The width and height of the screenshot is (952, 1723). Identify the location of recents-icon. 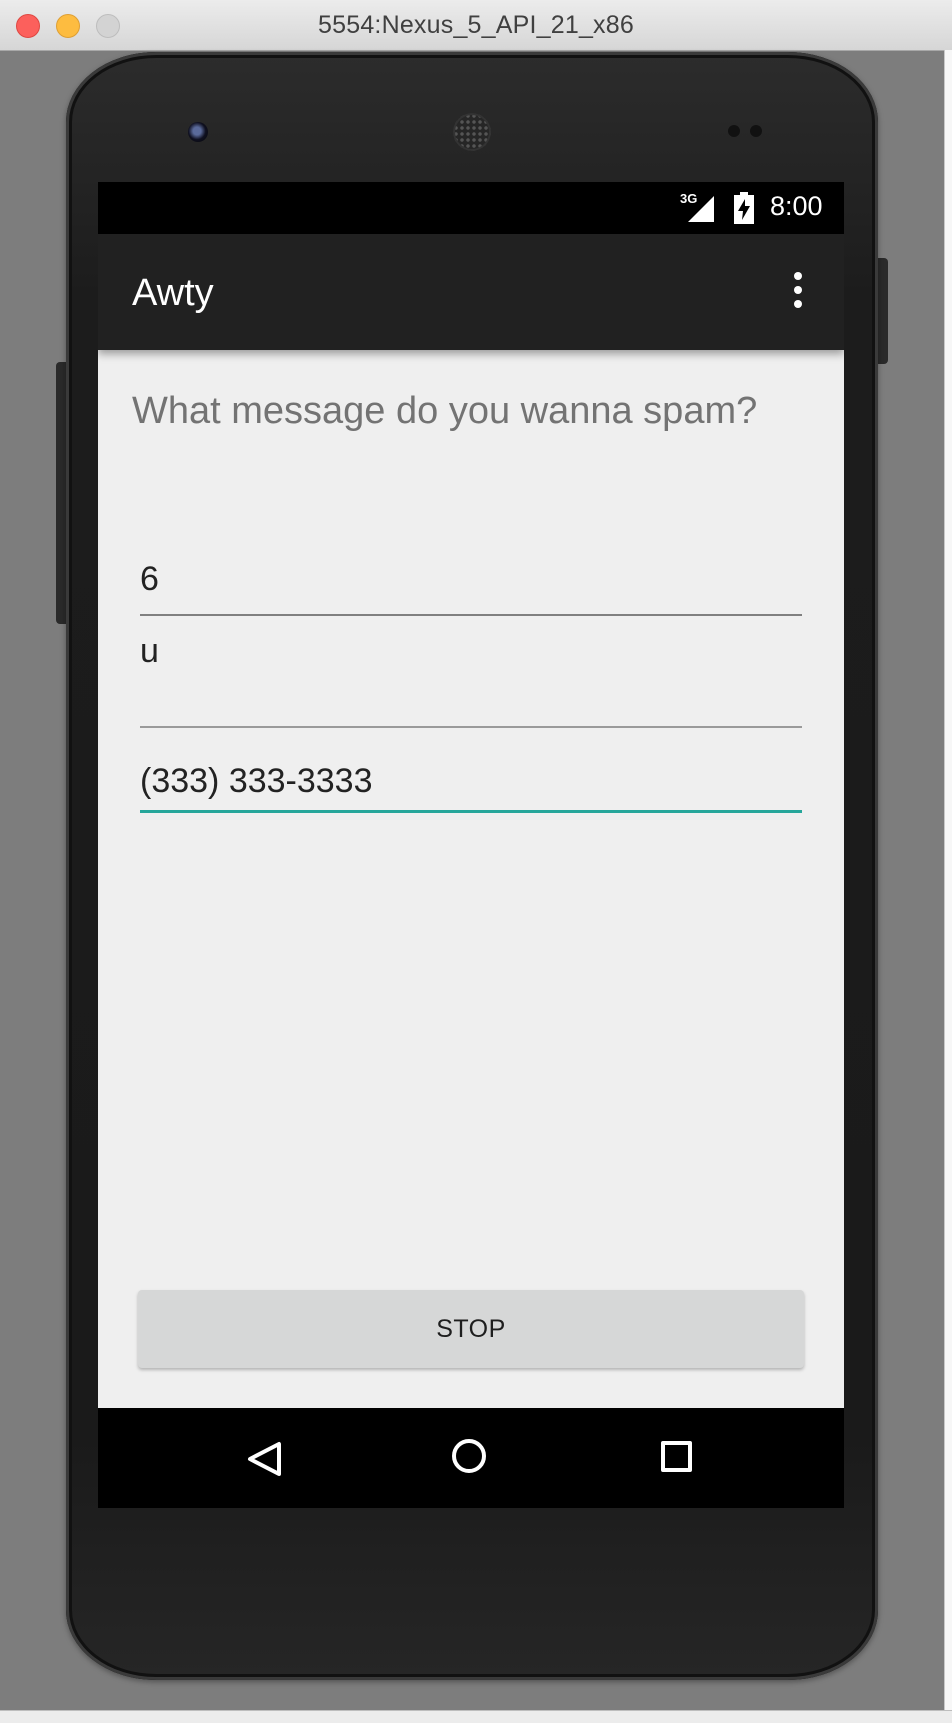
(676, 1456).